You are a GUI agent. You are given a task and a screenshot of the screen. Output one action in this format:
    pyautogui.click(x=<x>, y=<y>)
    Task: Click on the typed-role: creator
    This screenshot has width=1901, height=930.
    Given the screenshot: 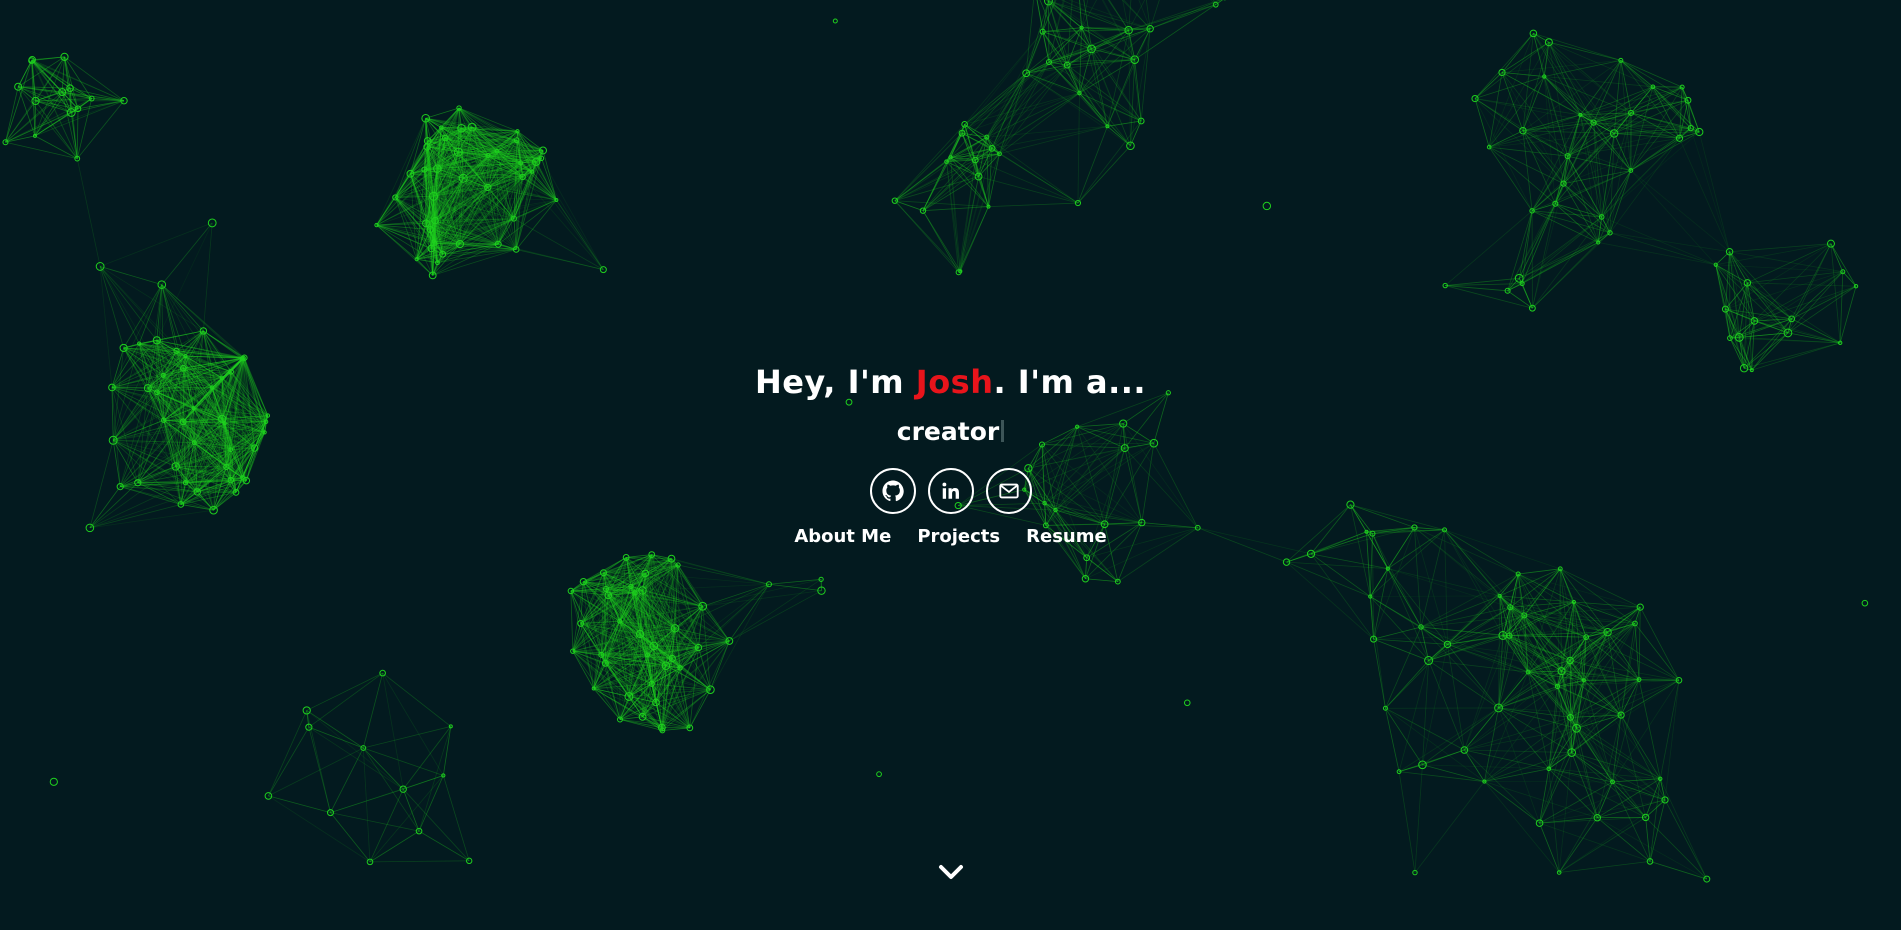 What is the action you would take?
    pyautogui.click(x=950, y=432)
    